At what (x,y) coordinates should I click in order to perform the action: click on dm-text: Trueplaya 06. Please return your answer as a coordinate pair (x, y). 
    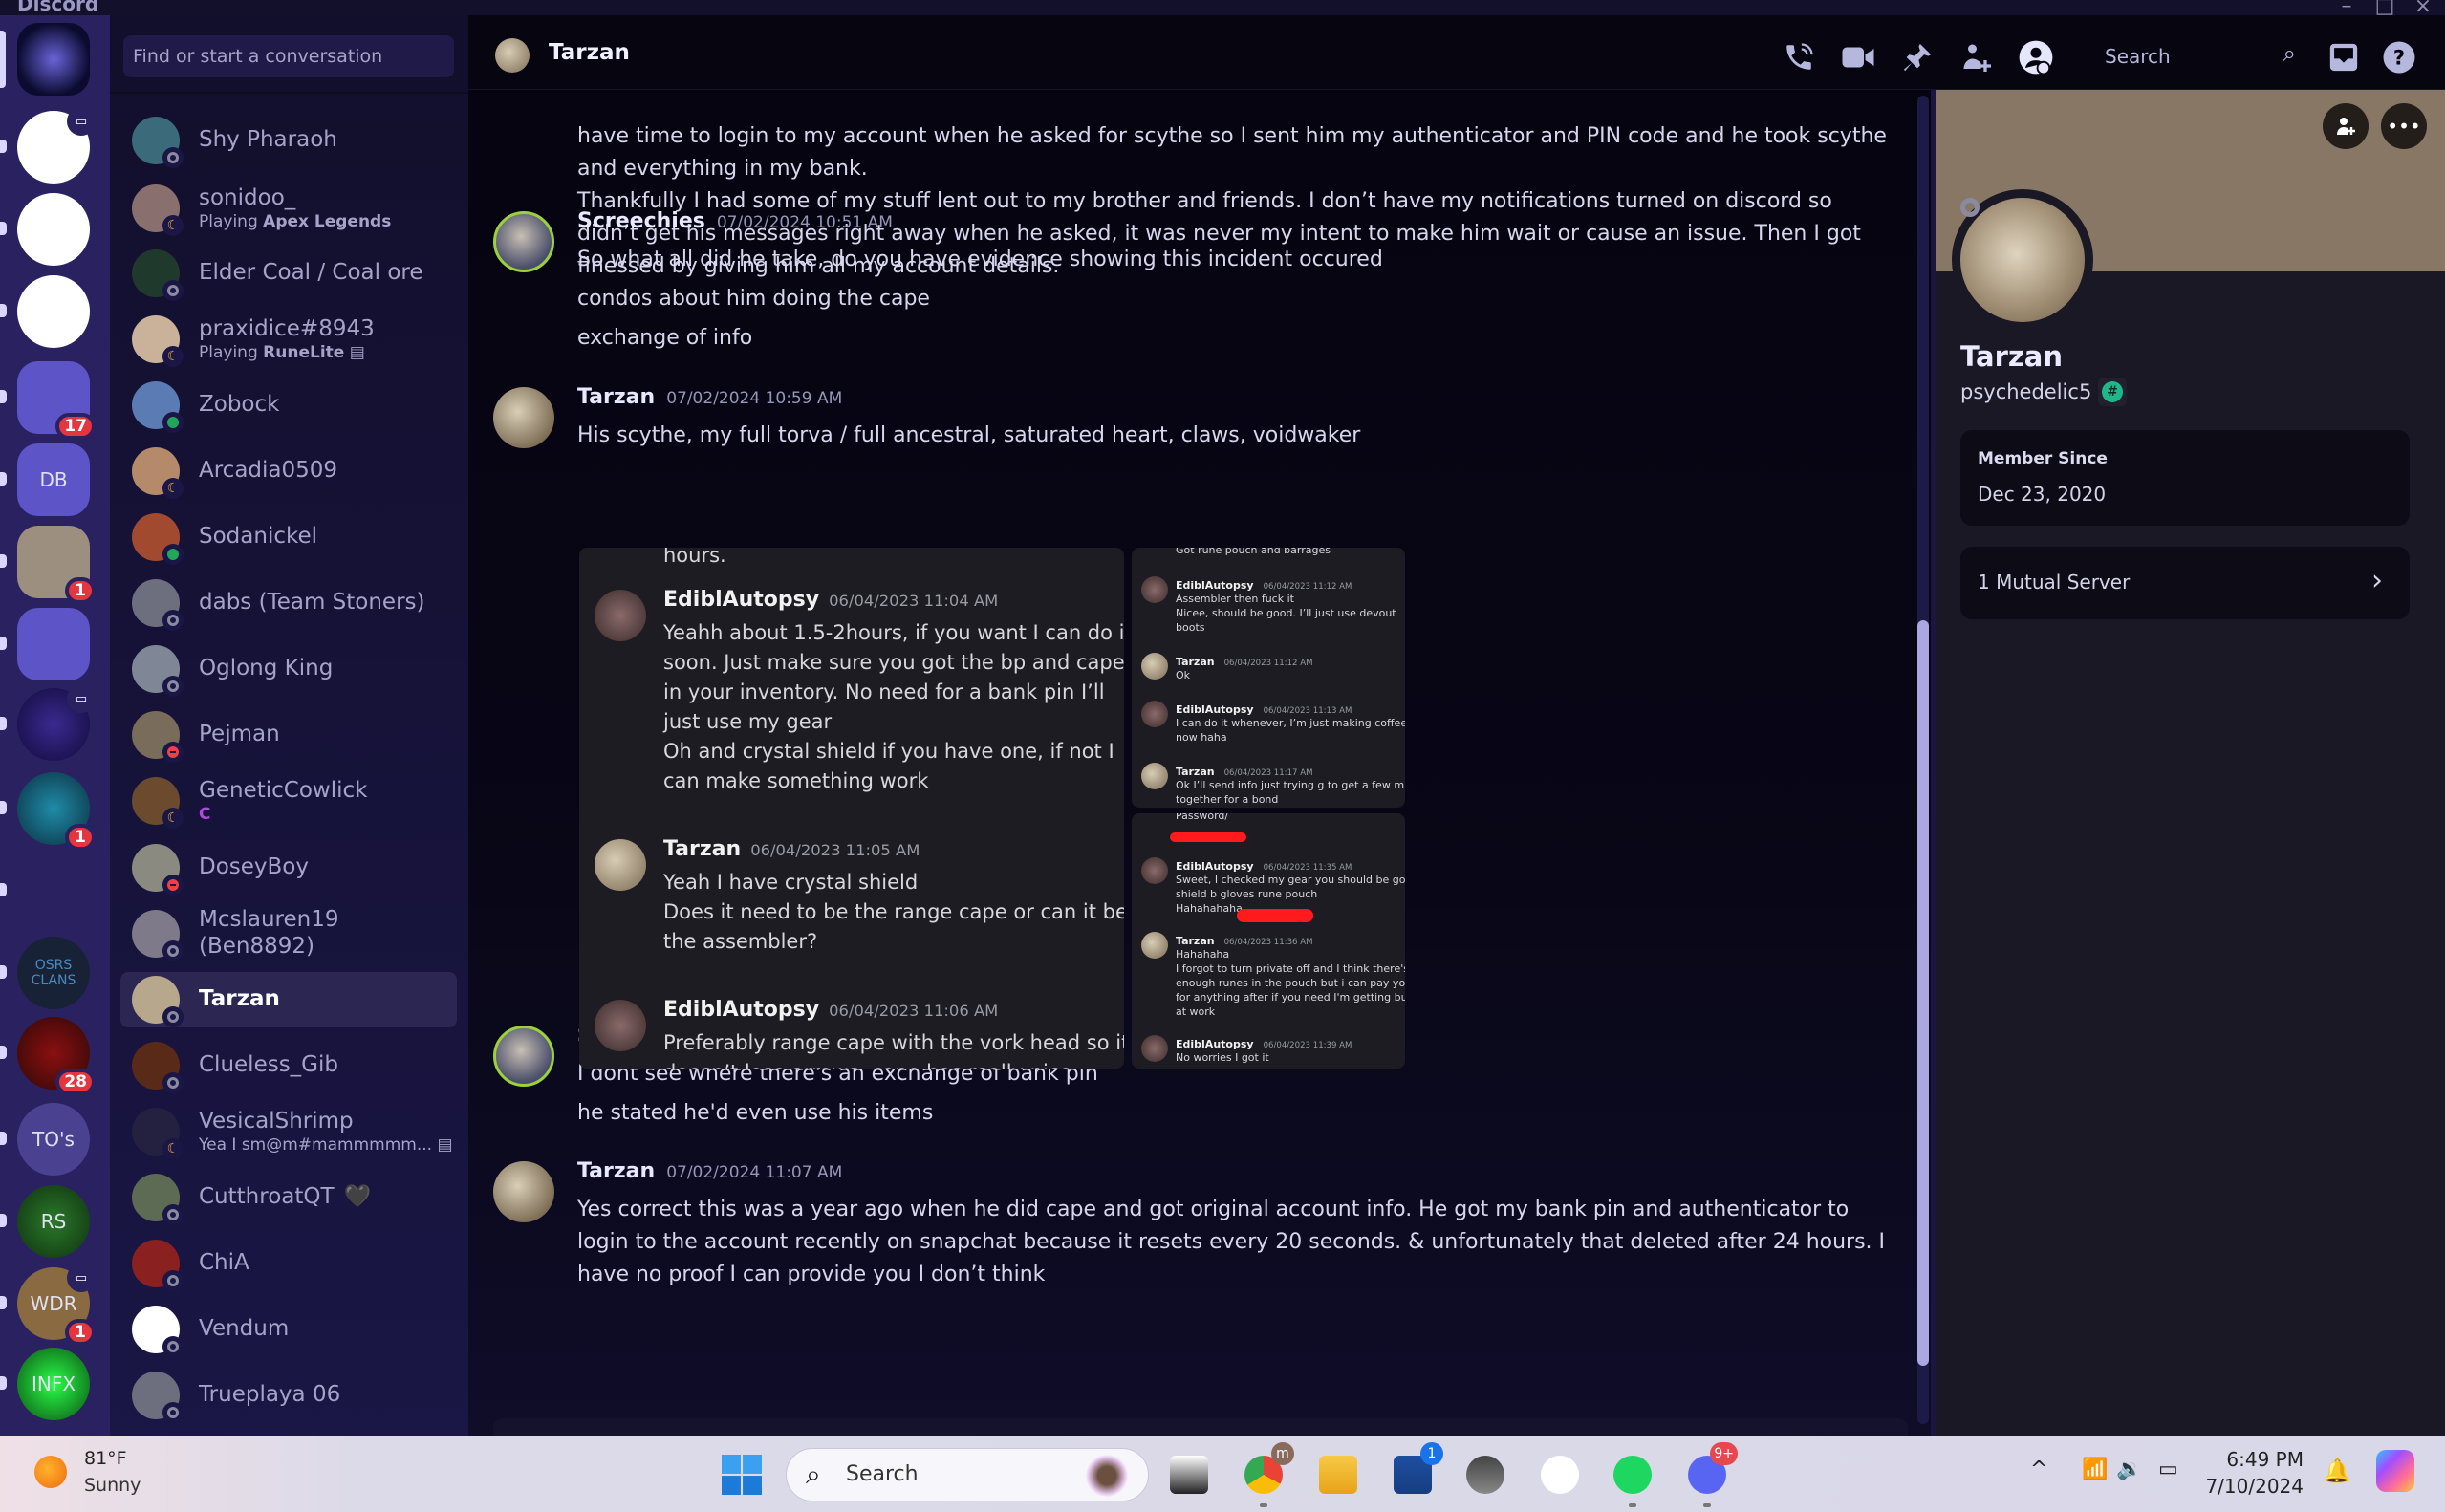
    Looking at the image, I should click on (270, 1395).